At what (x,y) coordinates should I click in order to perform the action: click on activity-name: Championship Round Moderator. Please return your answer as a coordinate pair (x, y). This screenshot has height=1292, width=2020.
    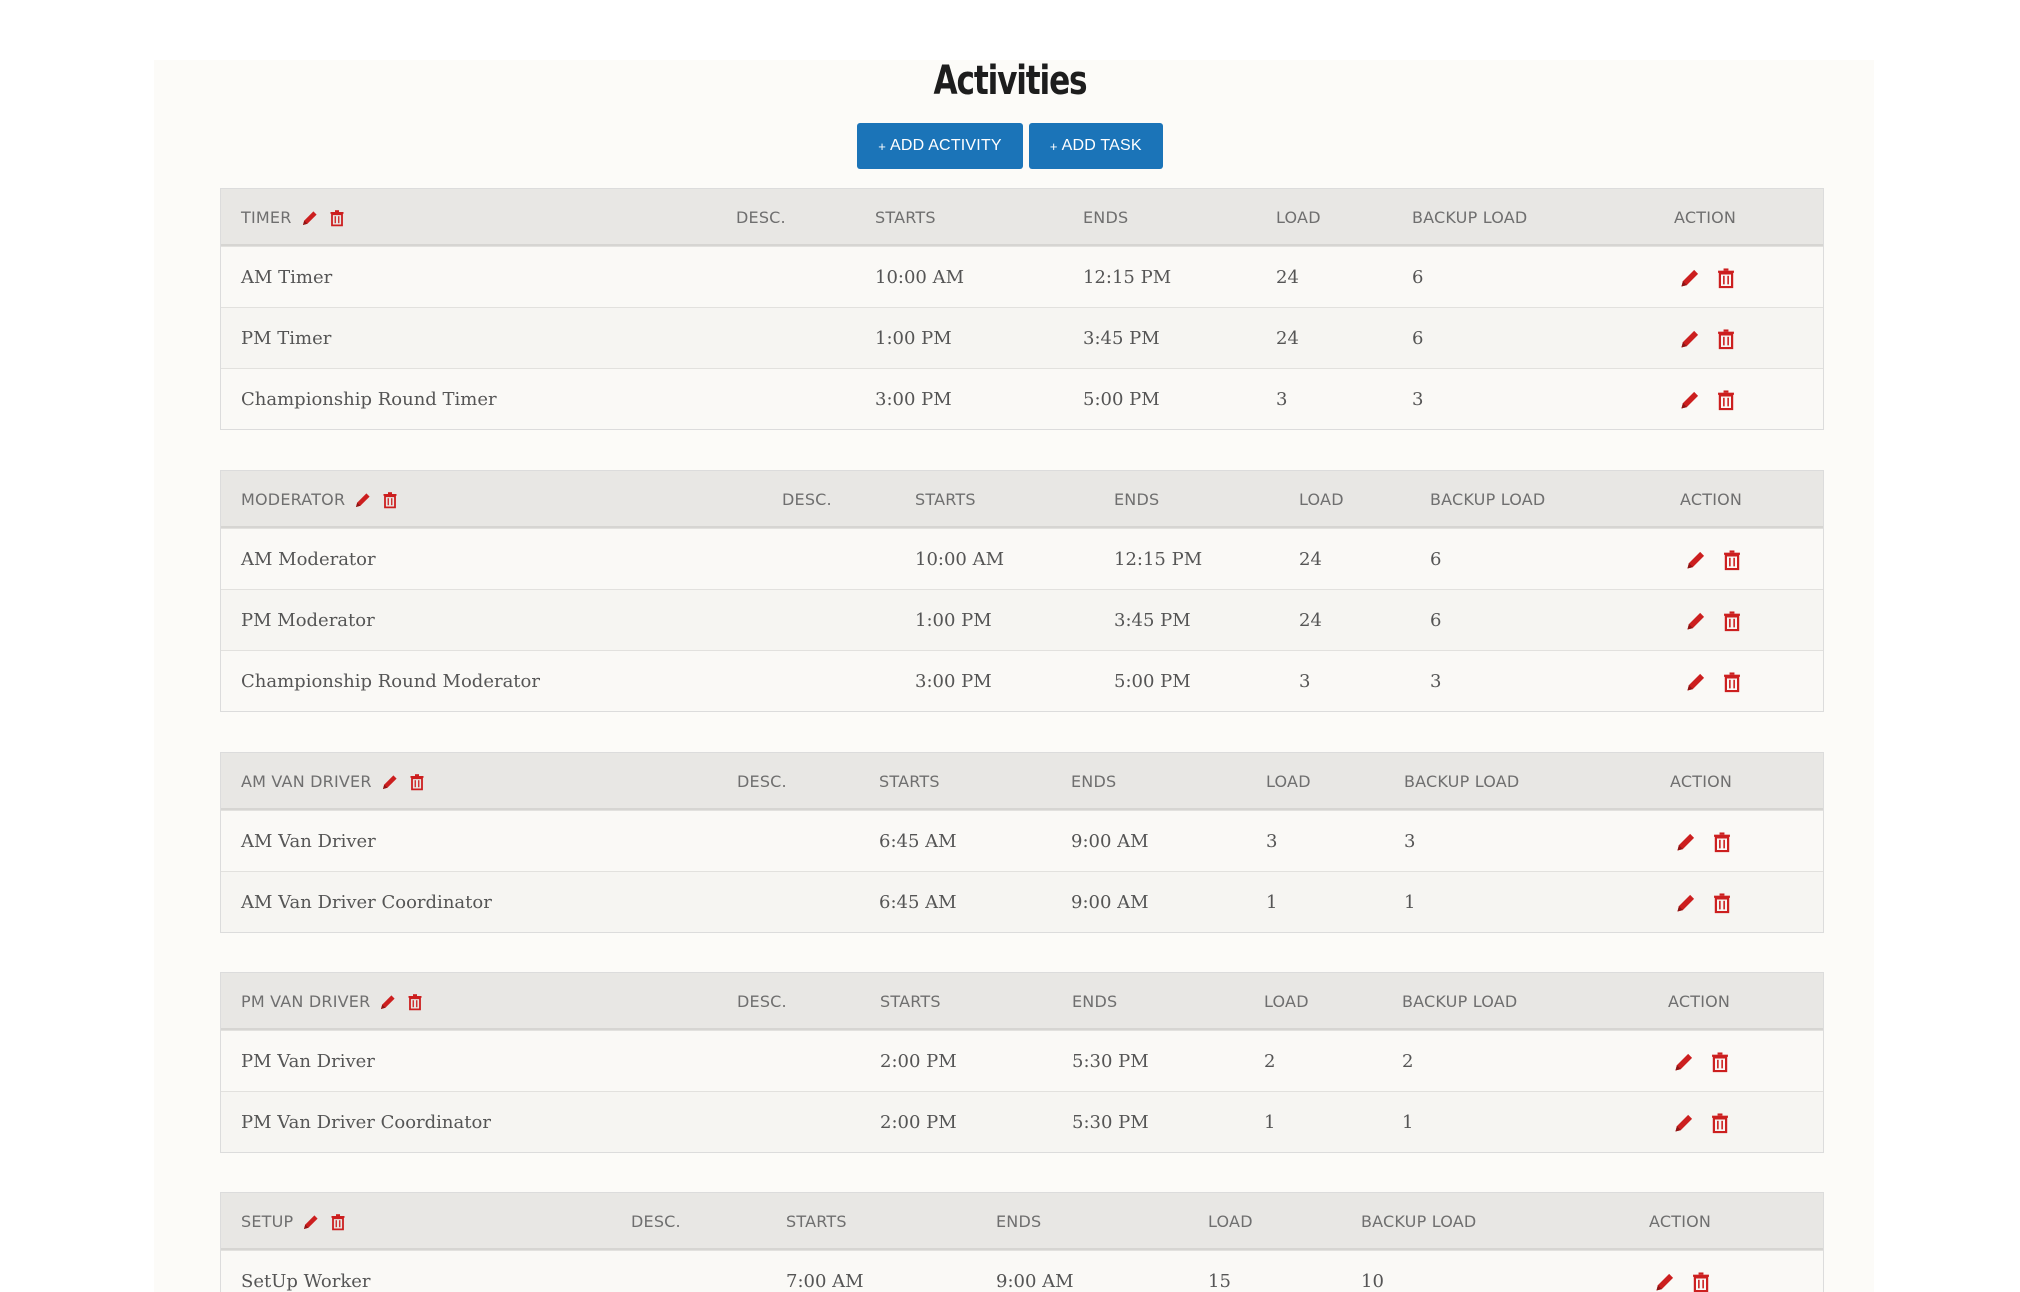
    Looking at the image, I should click on (390, 681).